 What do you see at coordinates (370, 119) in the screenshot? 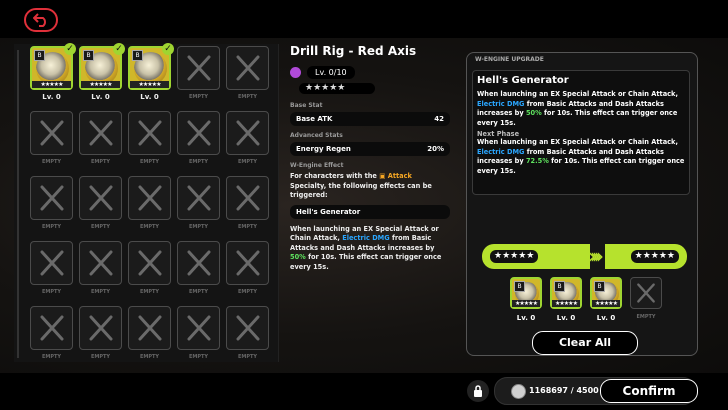
I see `base-stat-row: Base ATK 42` at bounding box center [370, 119].